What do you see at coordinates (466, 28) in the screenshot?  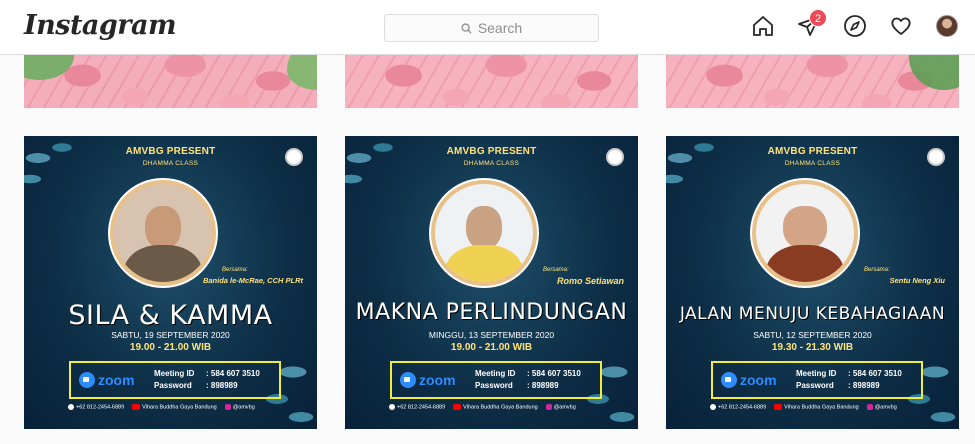 I see `search-icon` at bounding box center [466, 28].